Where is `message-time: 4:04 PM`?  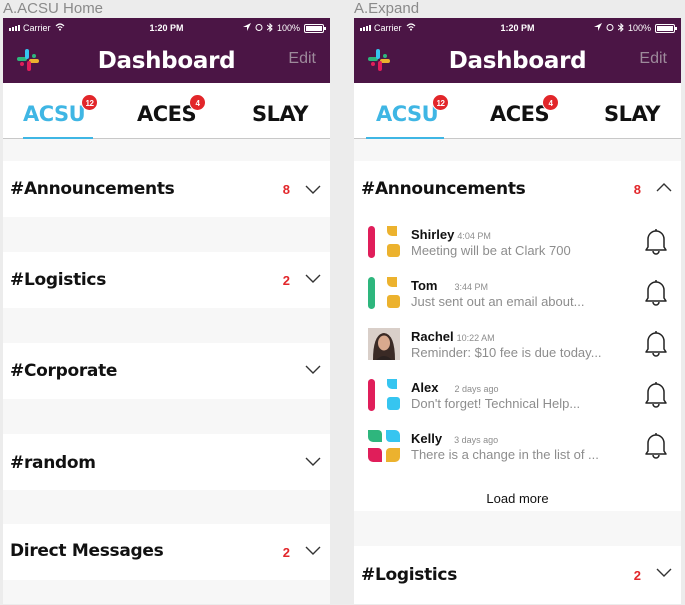 message-time: 4:04 PM is located at coordinates (474, 236).